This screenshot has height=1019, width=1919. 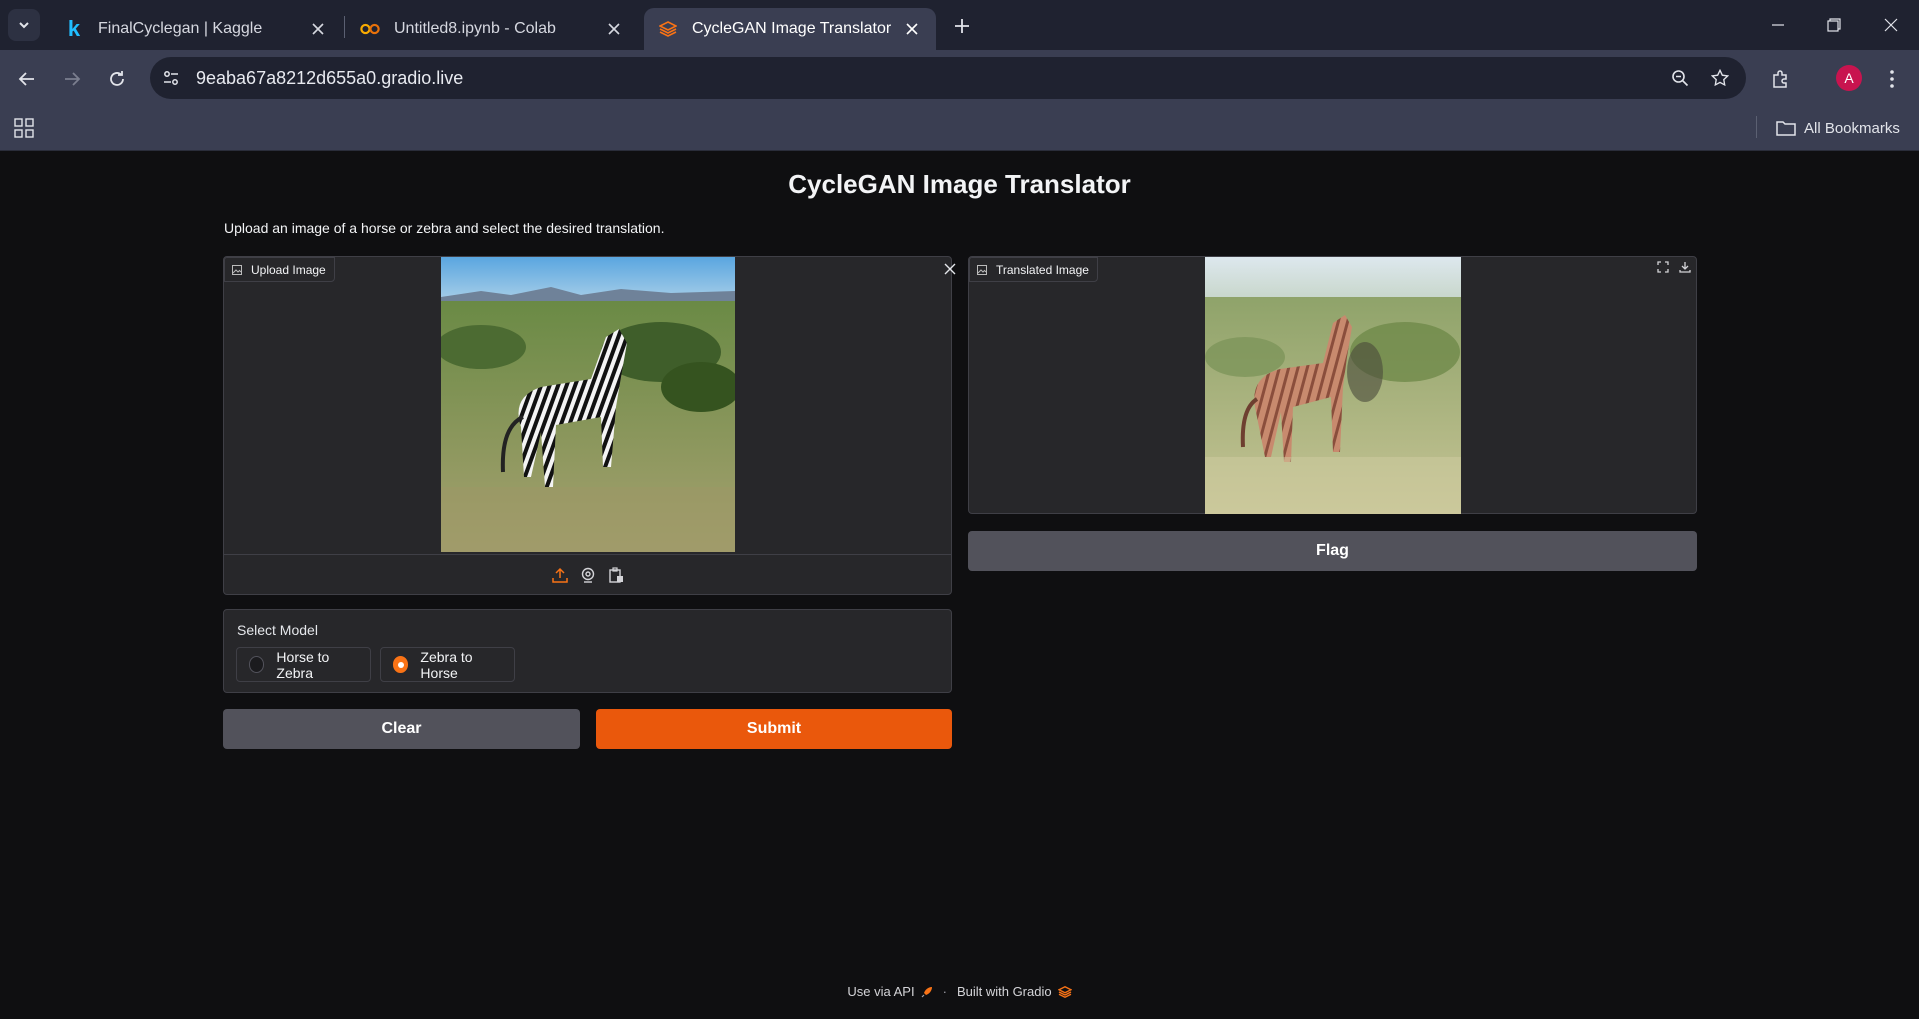 I want to click on translated-image-label-chip: Translated Image, so click(x=1033, y=269).